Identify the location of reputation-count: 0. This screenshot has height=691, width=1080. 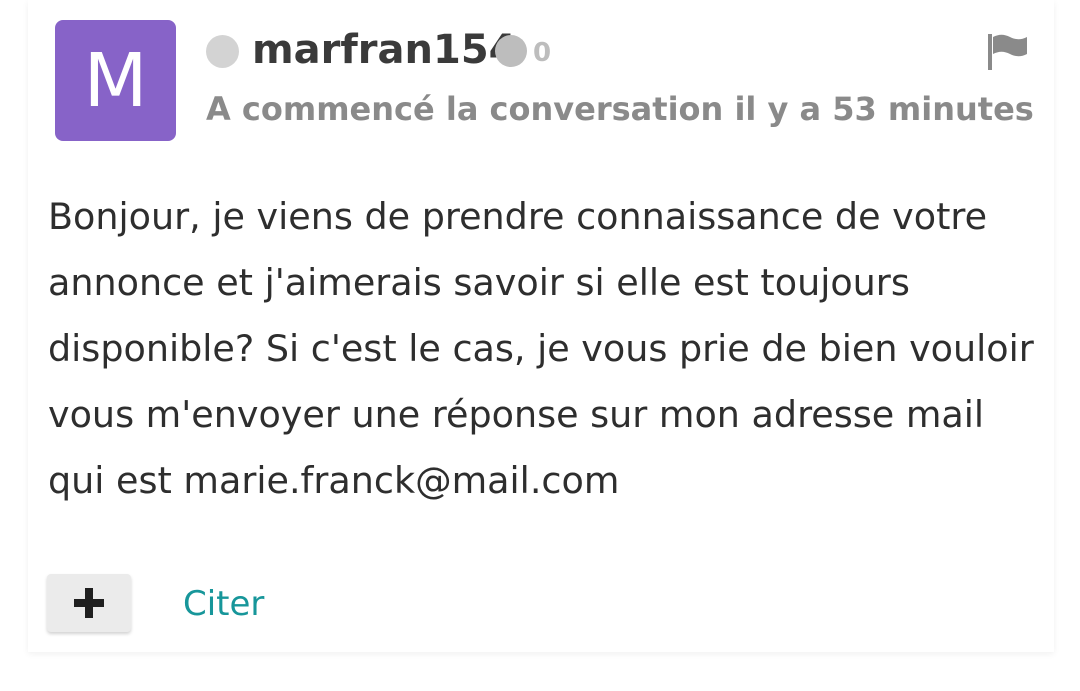
(542, 53).